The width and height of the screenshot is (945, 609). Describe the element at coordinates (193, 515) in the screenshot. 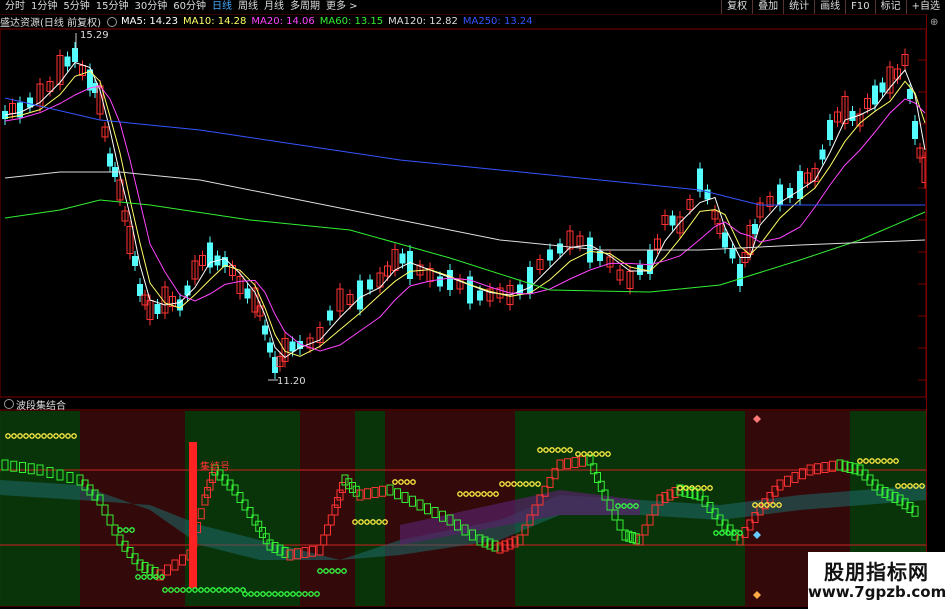

I see `signal-bar` at that location.